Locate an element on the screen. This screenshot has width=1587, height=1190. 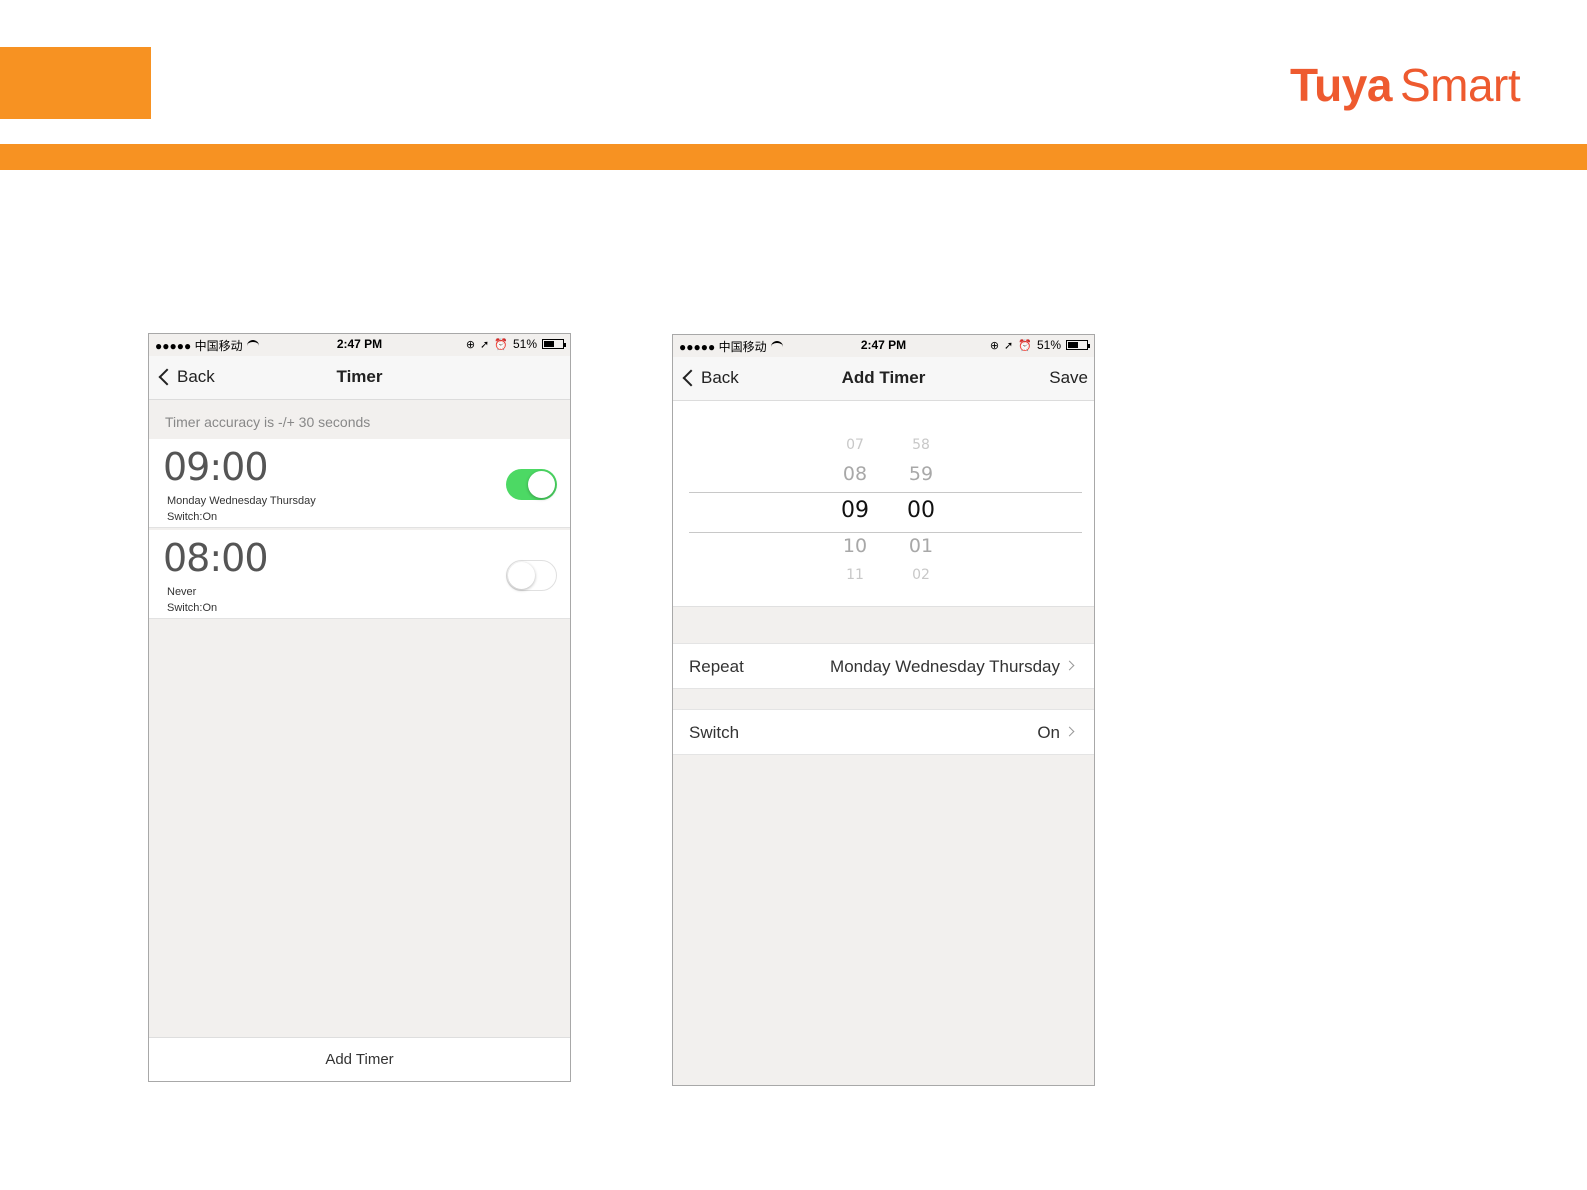
timer-time: 08:00 is located at coordinates (216, 558).